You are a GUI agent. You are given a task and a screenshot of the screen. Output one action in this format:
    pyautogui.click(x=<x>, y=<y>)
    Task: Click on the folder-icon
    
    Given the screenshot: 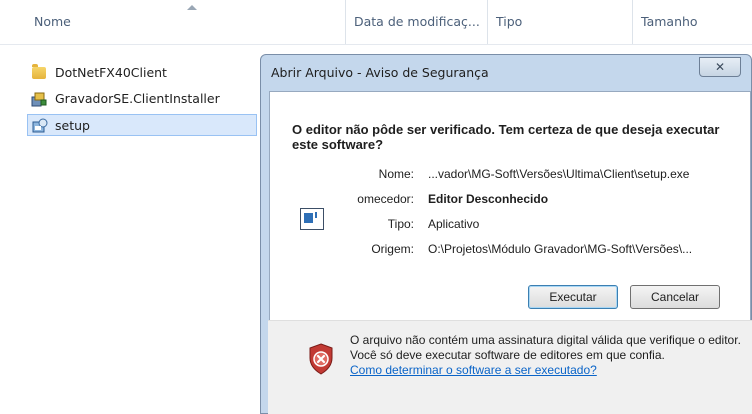 What is the action you would take?
    pyautogui.click(x=39, y=71)
    